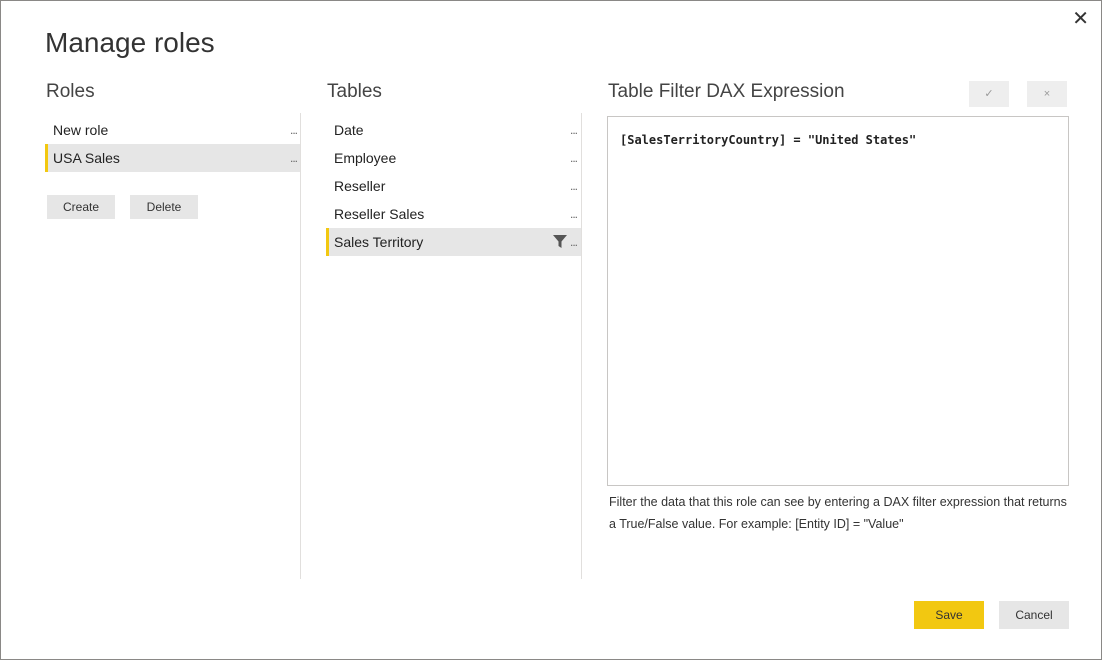  What do you see at coordinates (379, 242) in the screenshot?
I see `table-item-label: Sales Territory` at bounding box center [379, 242].